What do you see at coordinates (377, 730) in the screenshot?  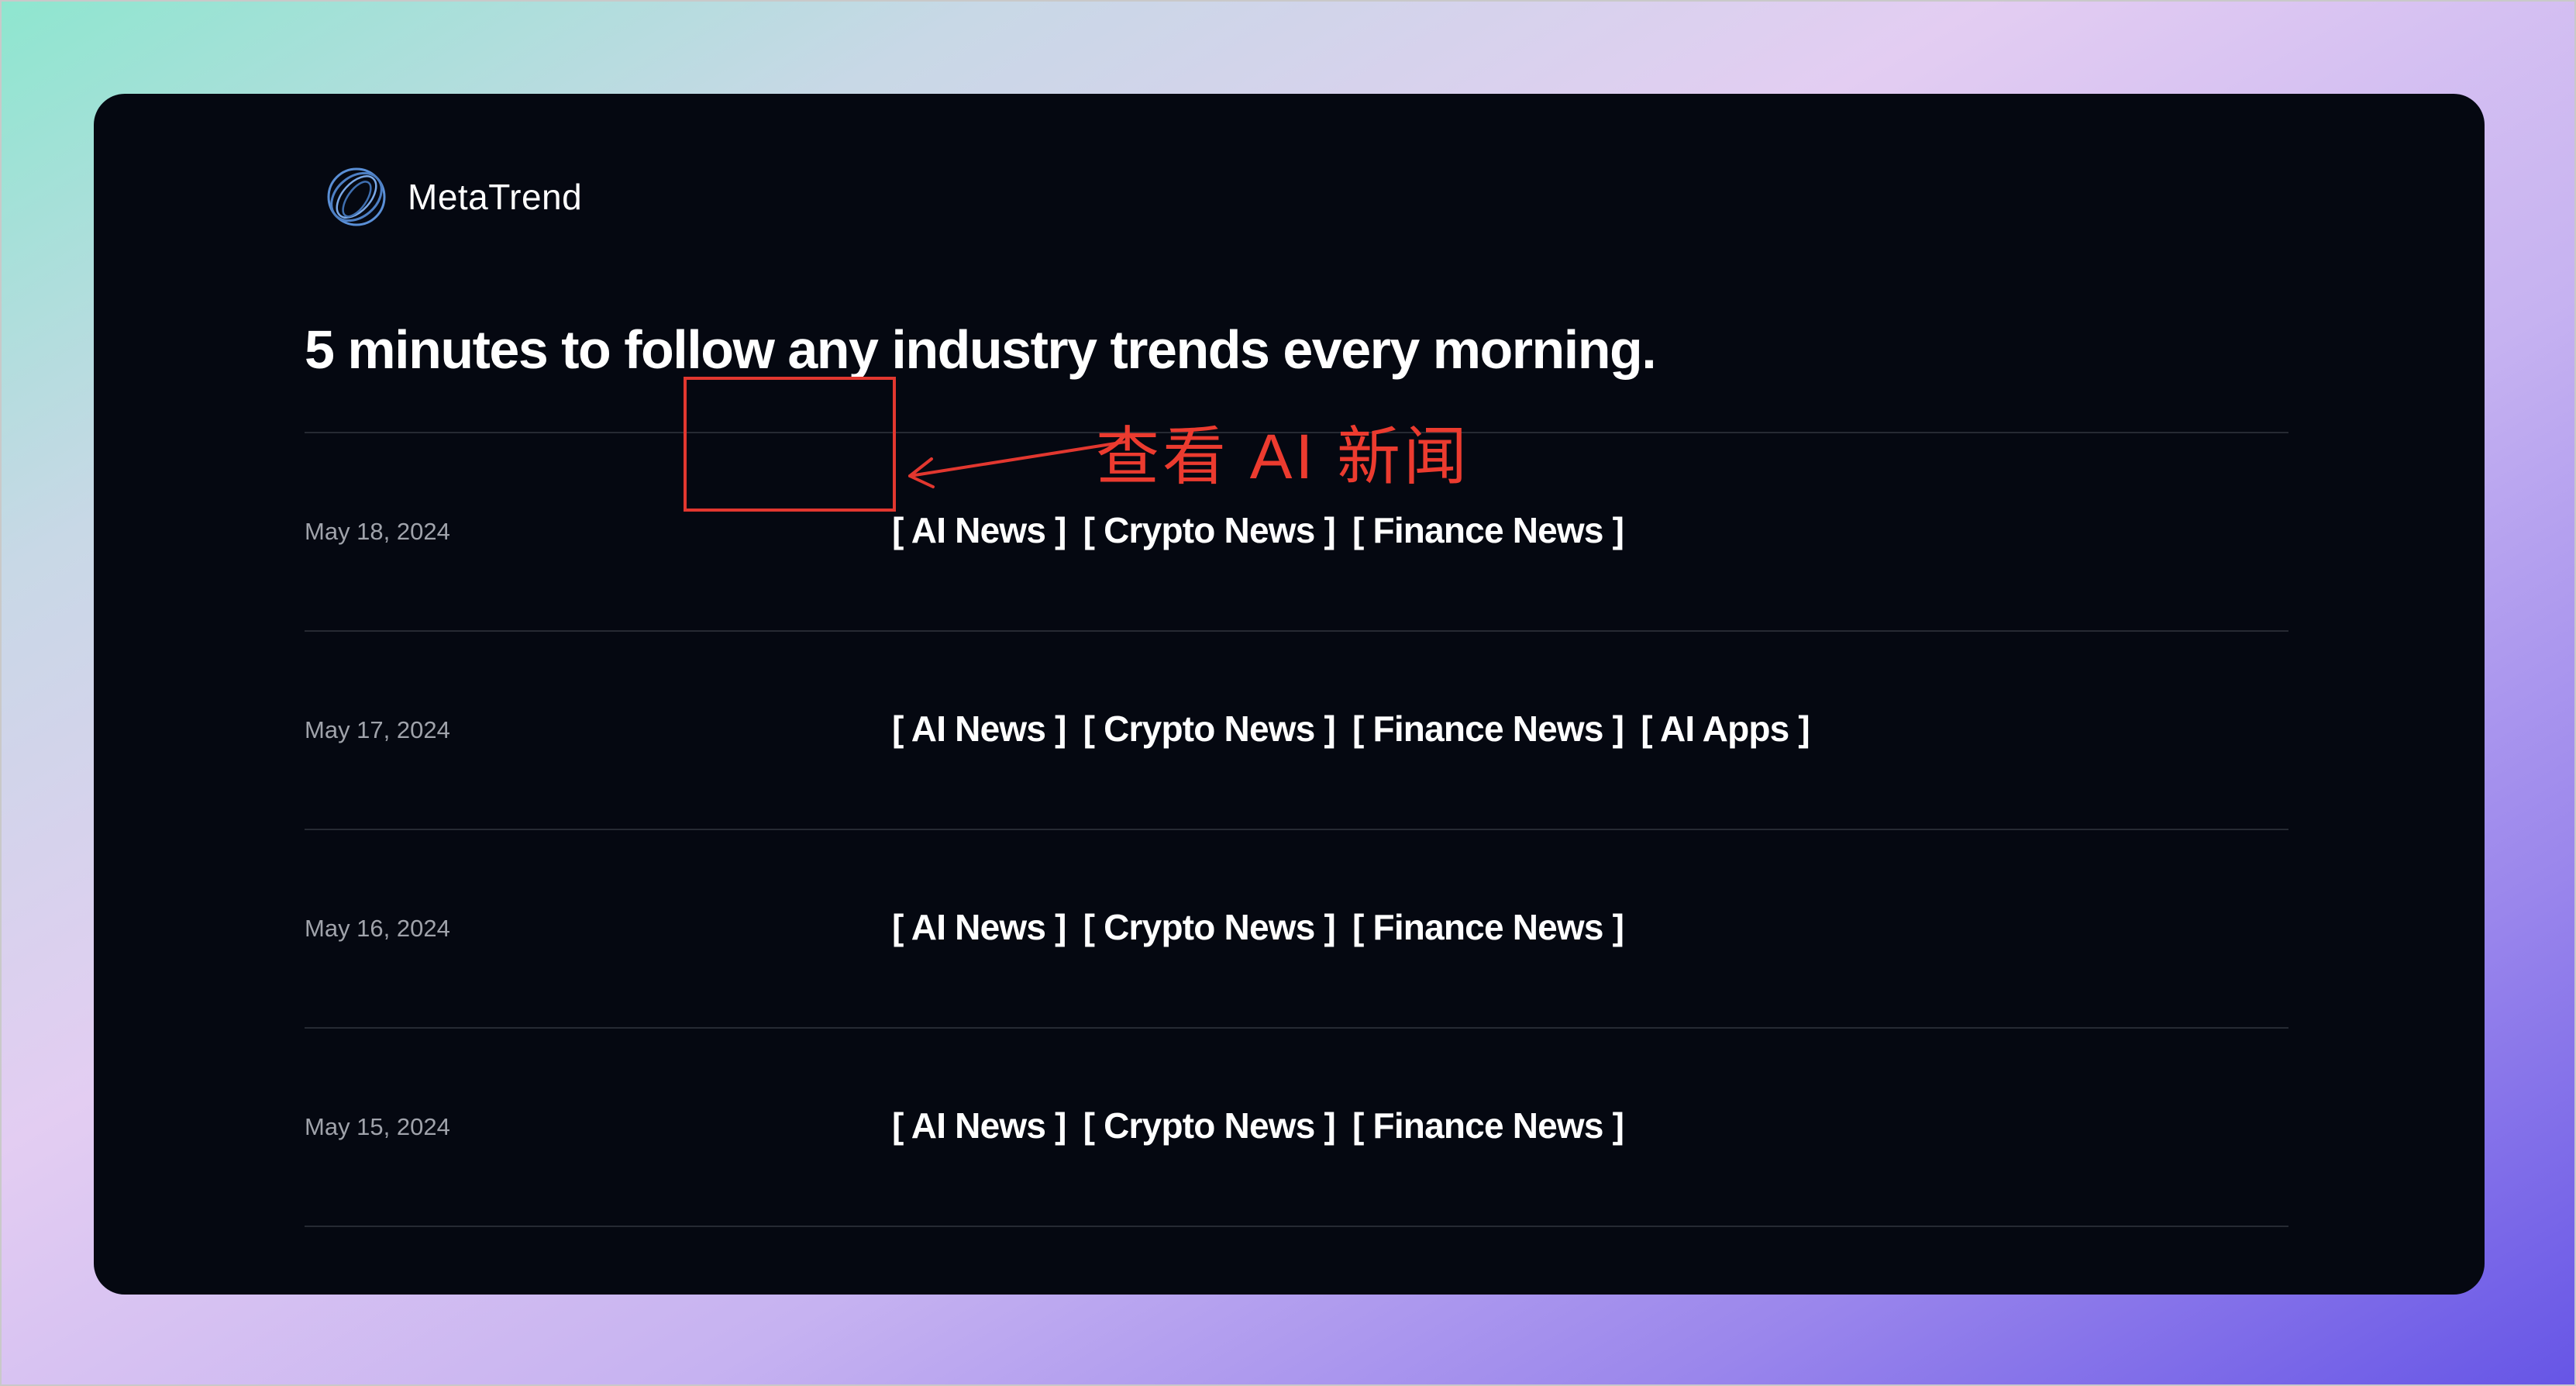 I see `row-date: May 17, 2024` at bounding box center [377, 730].